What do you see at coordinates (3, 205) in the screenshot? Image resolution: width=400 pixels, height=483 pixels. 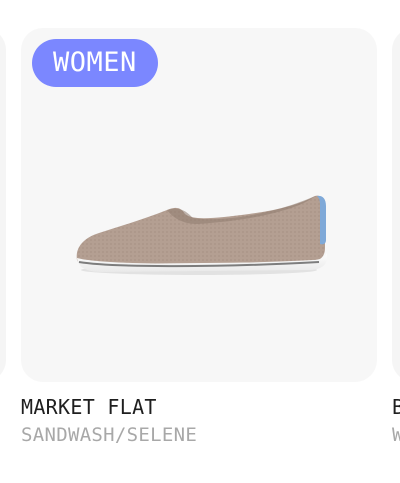 I see `previous-product-card` at bounding box center [3, 205].